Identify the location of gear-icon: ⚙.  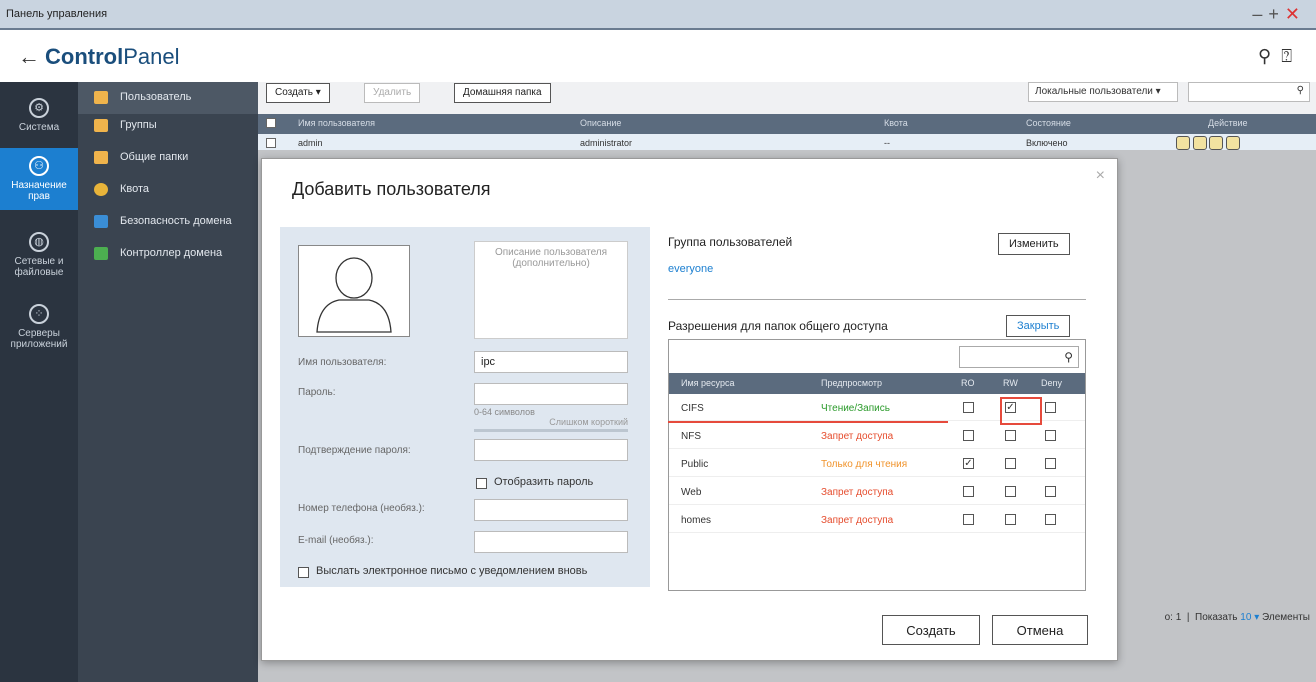
(39, 108).